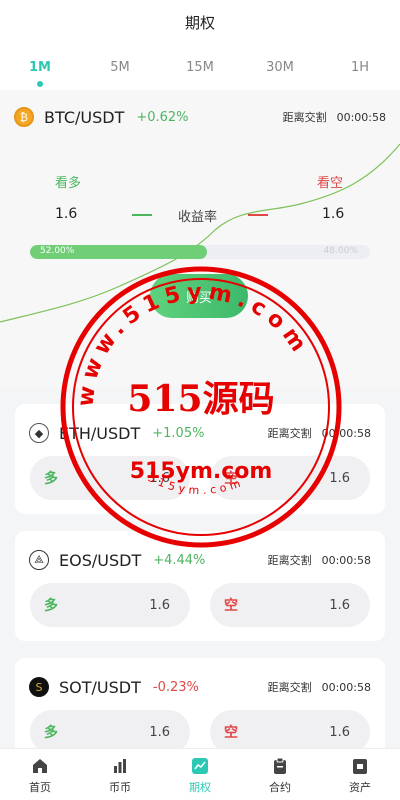 Image resolution: width=400 pixels, height=800 pixels. I want to click on long-legend-line, so click(142, 215).